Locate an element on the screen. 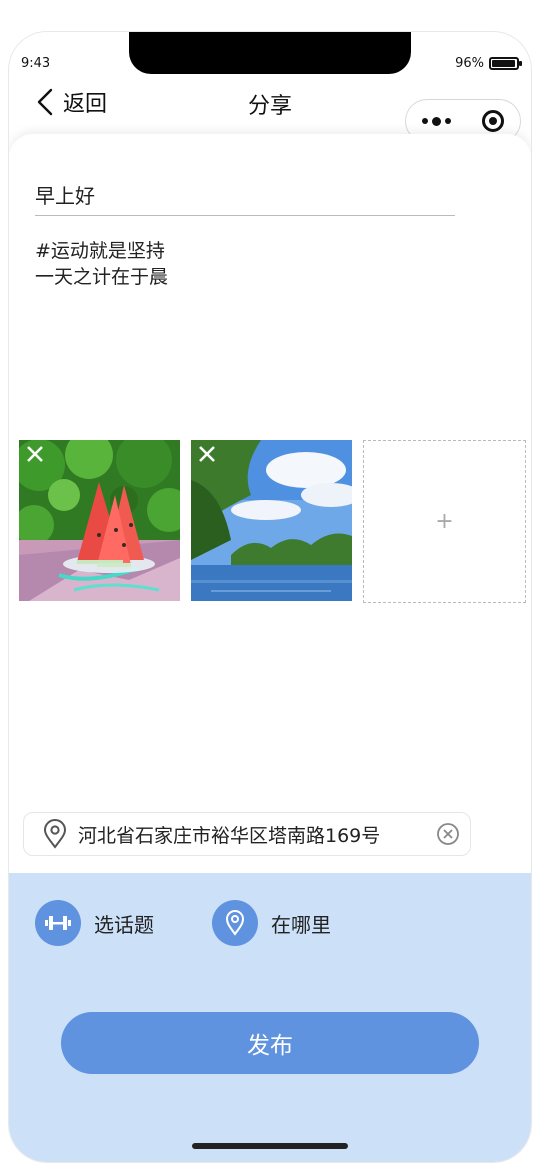  battery-status: 96% is located at coordinates (488, 63).